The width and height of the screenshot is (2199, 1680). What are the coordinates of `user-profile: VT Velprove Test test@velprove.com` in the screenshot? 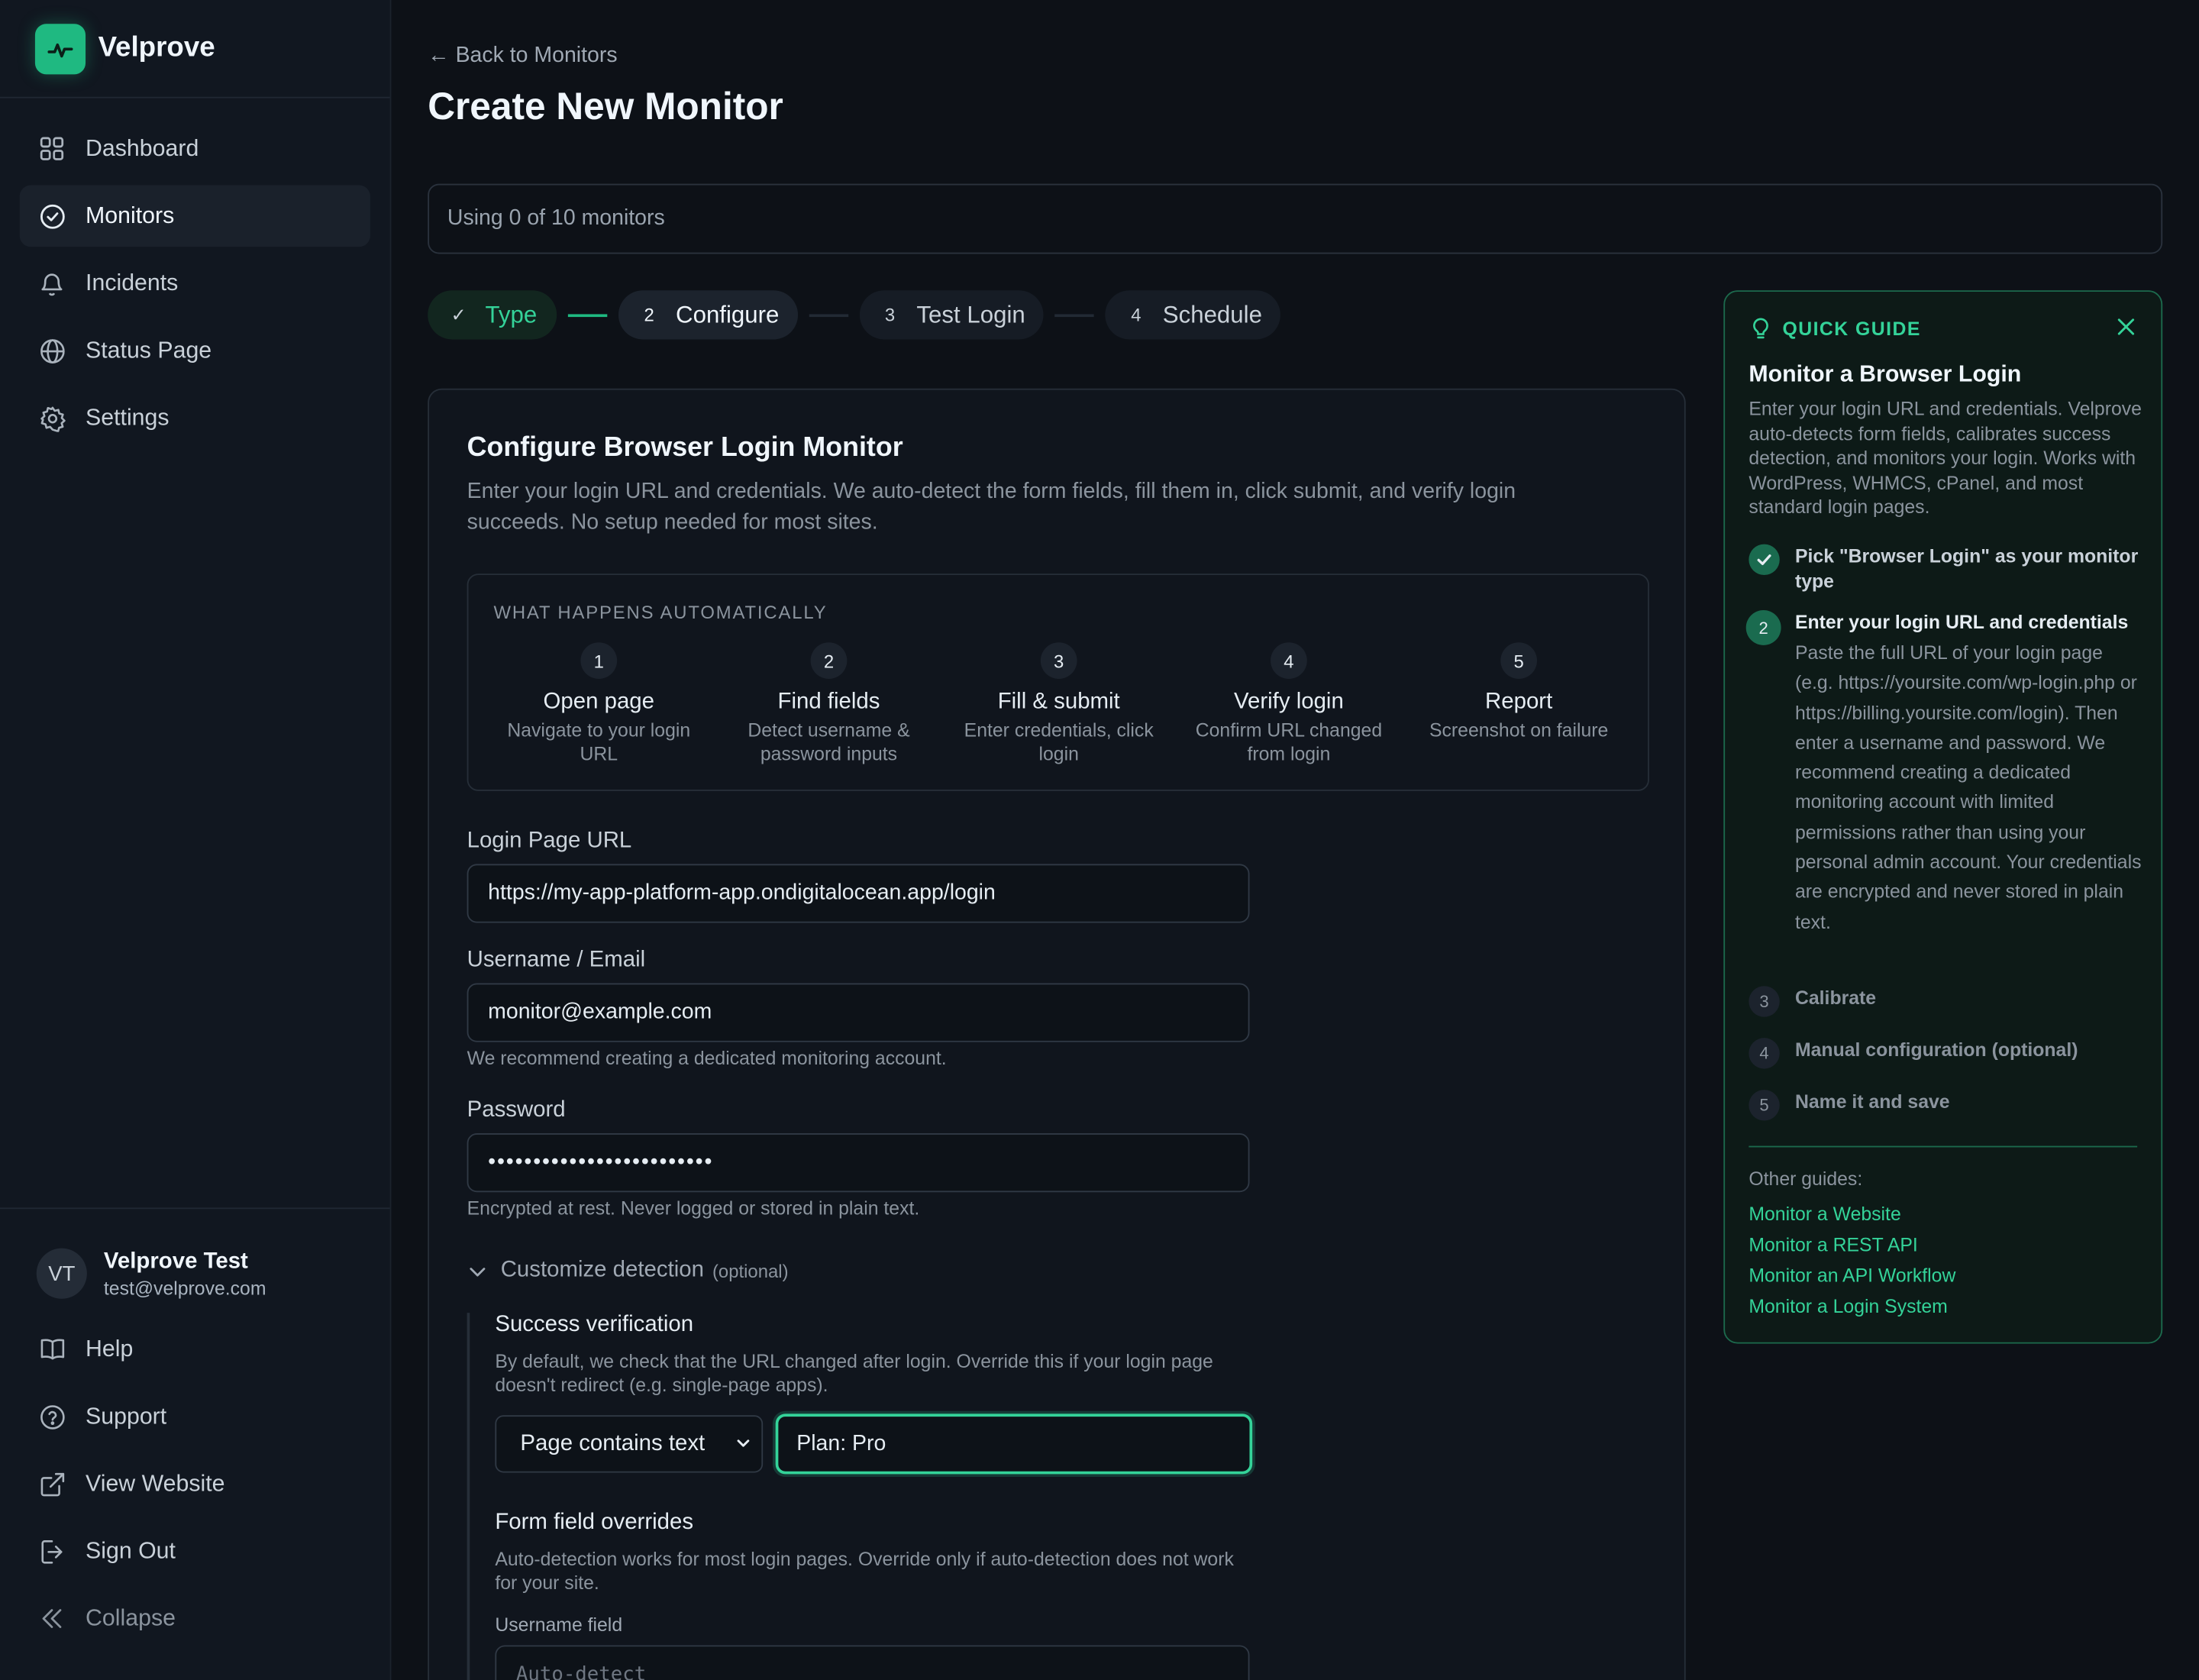 It's located at (195, 1263).